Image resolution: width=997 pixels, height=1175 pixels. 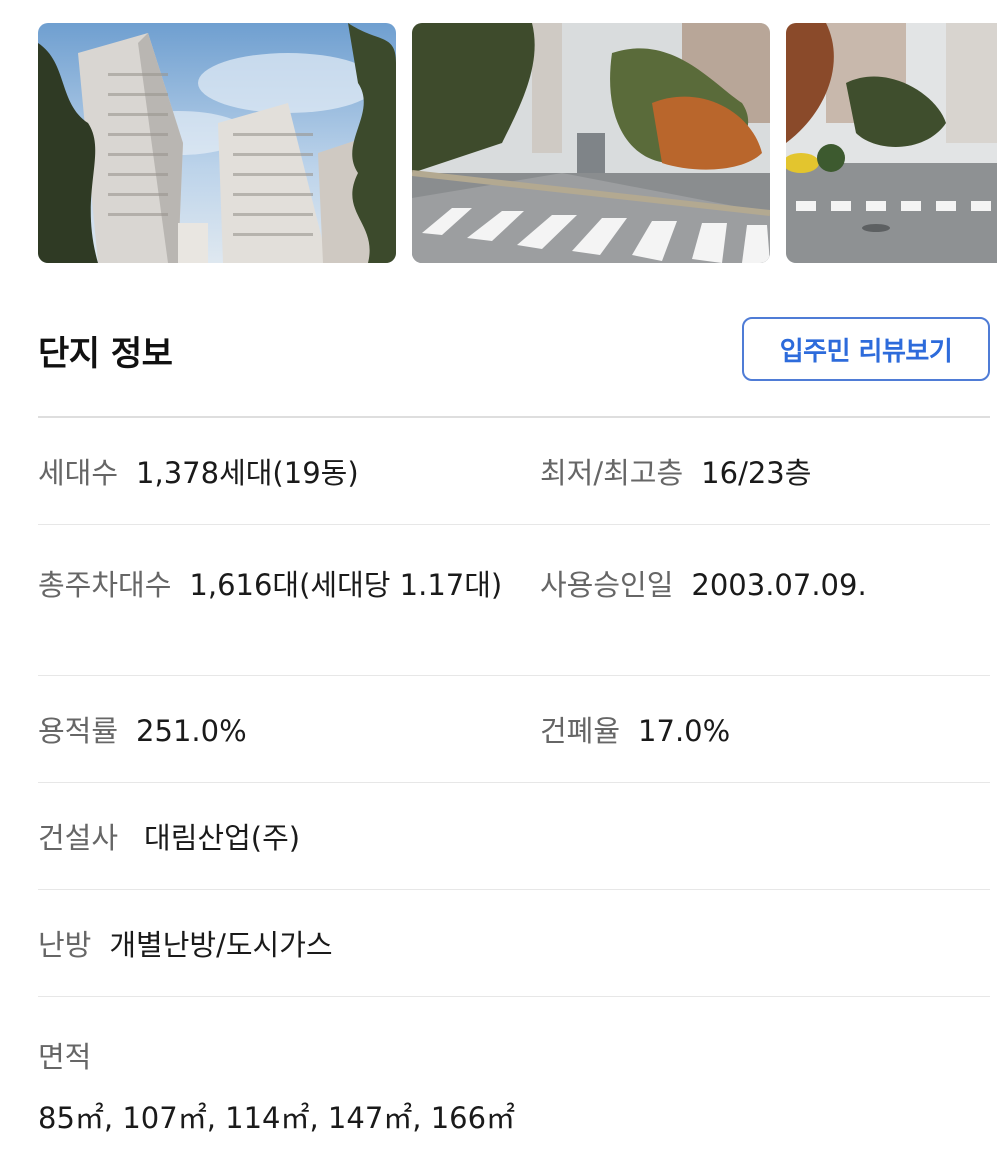 I want to click on info-row: 건설사 대림산업(주), so click(x=514, y=836).